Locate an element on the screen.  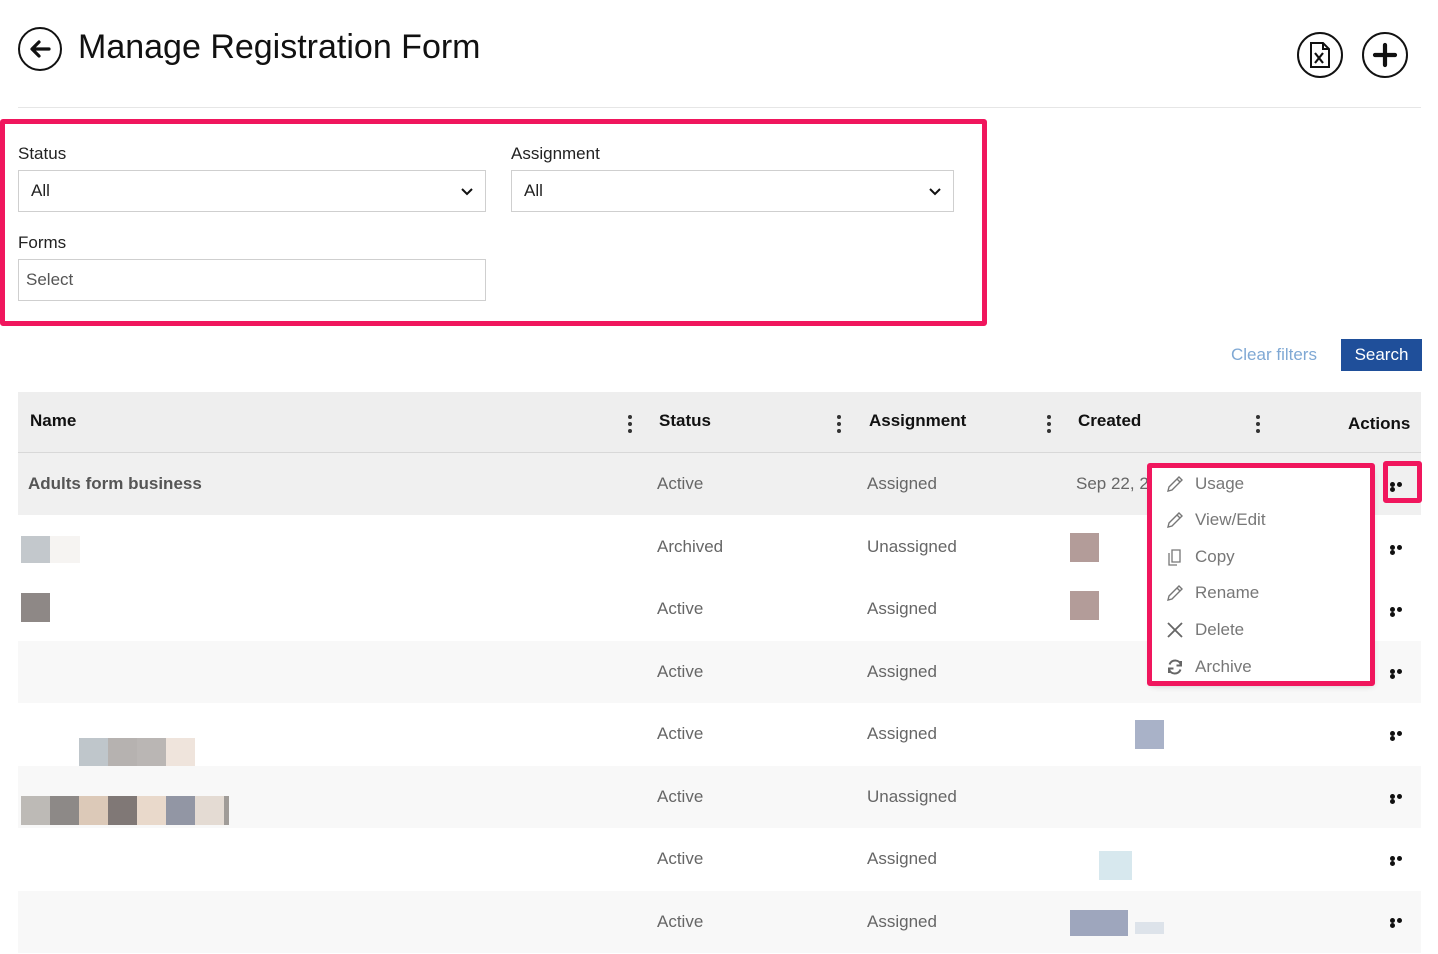
arrow-left-icon is located at coordinates (40, 49).